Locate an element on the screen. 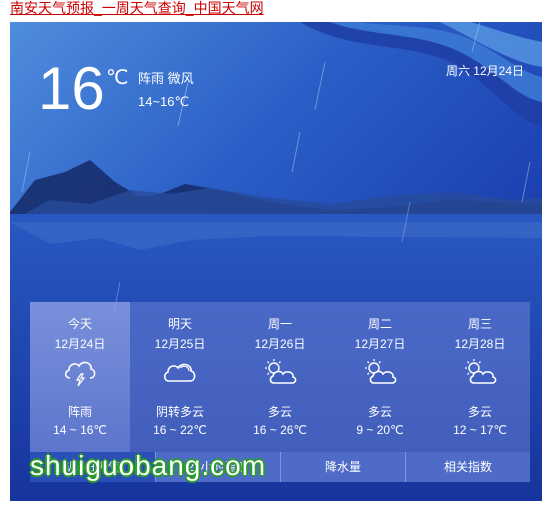  forecast-temp-range: 14 ~ 16℃ is located at coordinates (80, 430).